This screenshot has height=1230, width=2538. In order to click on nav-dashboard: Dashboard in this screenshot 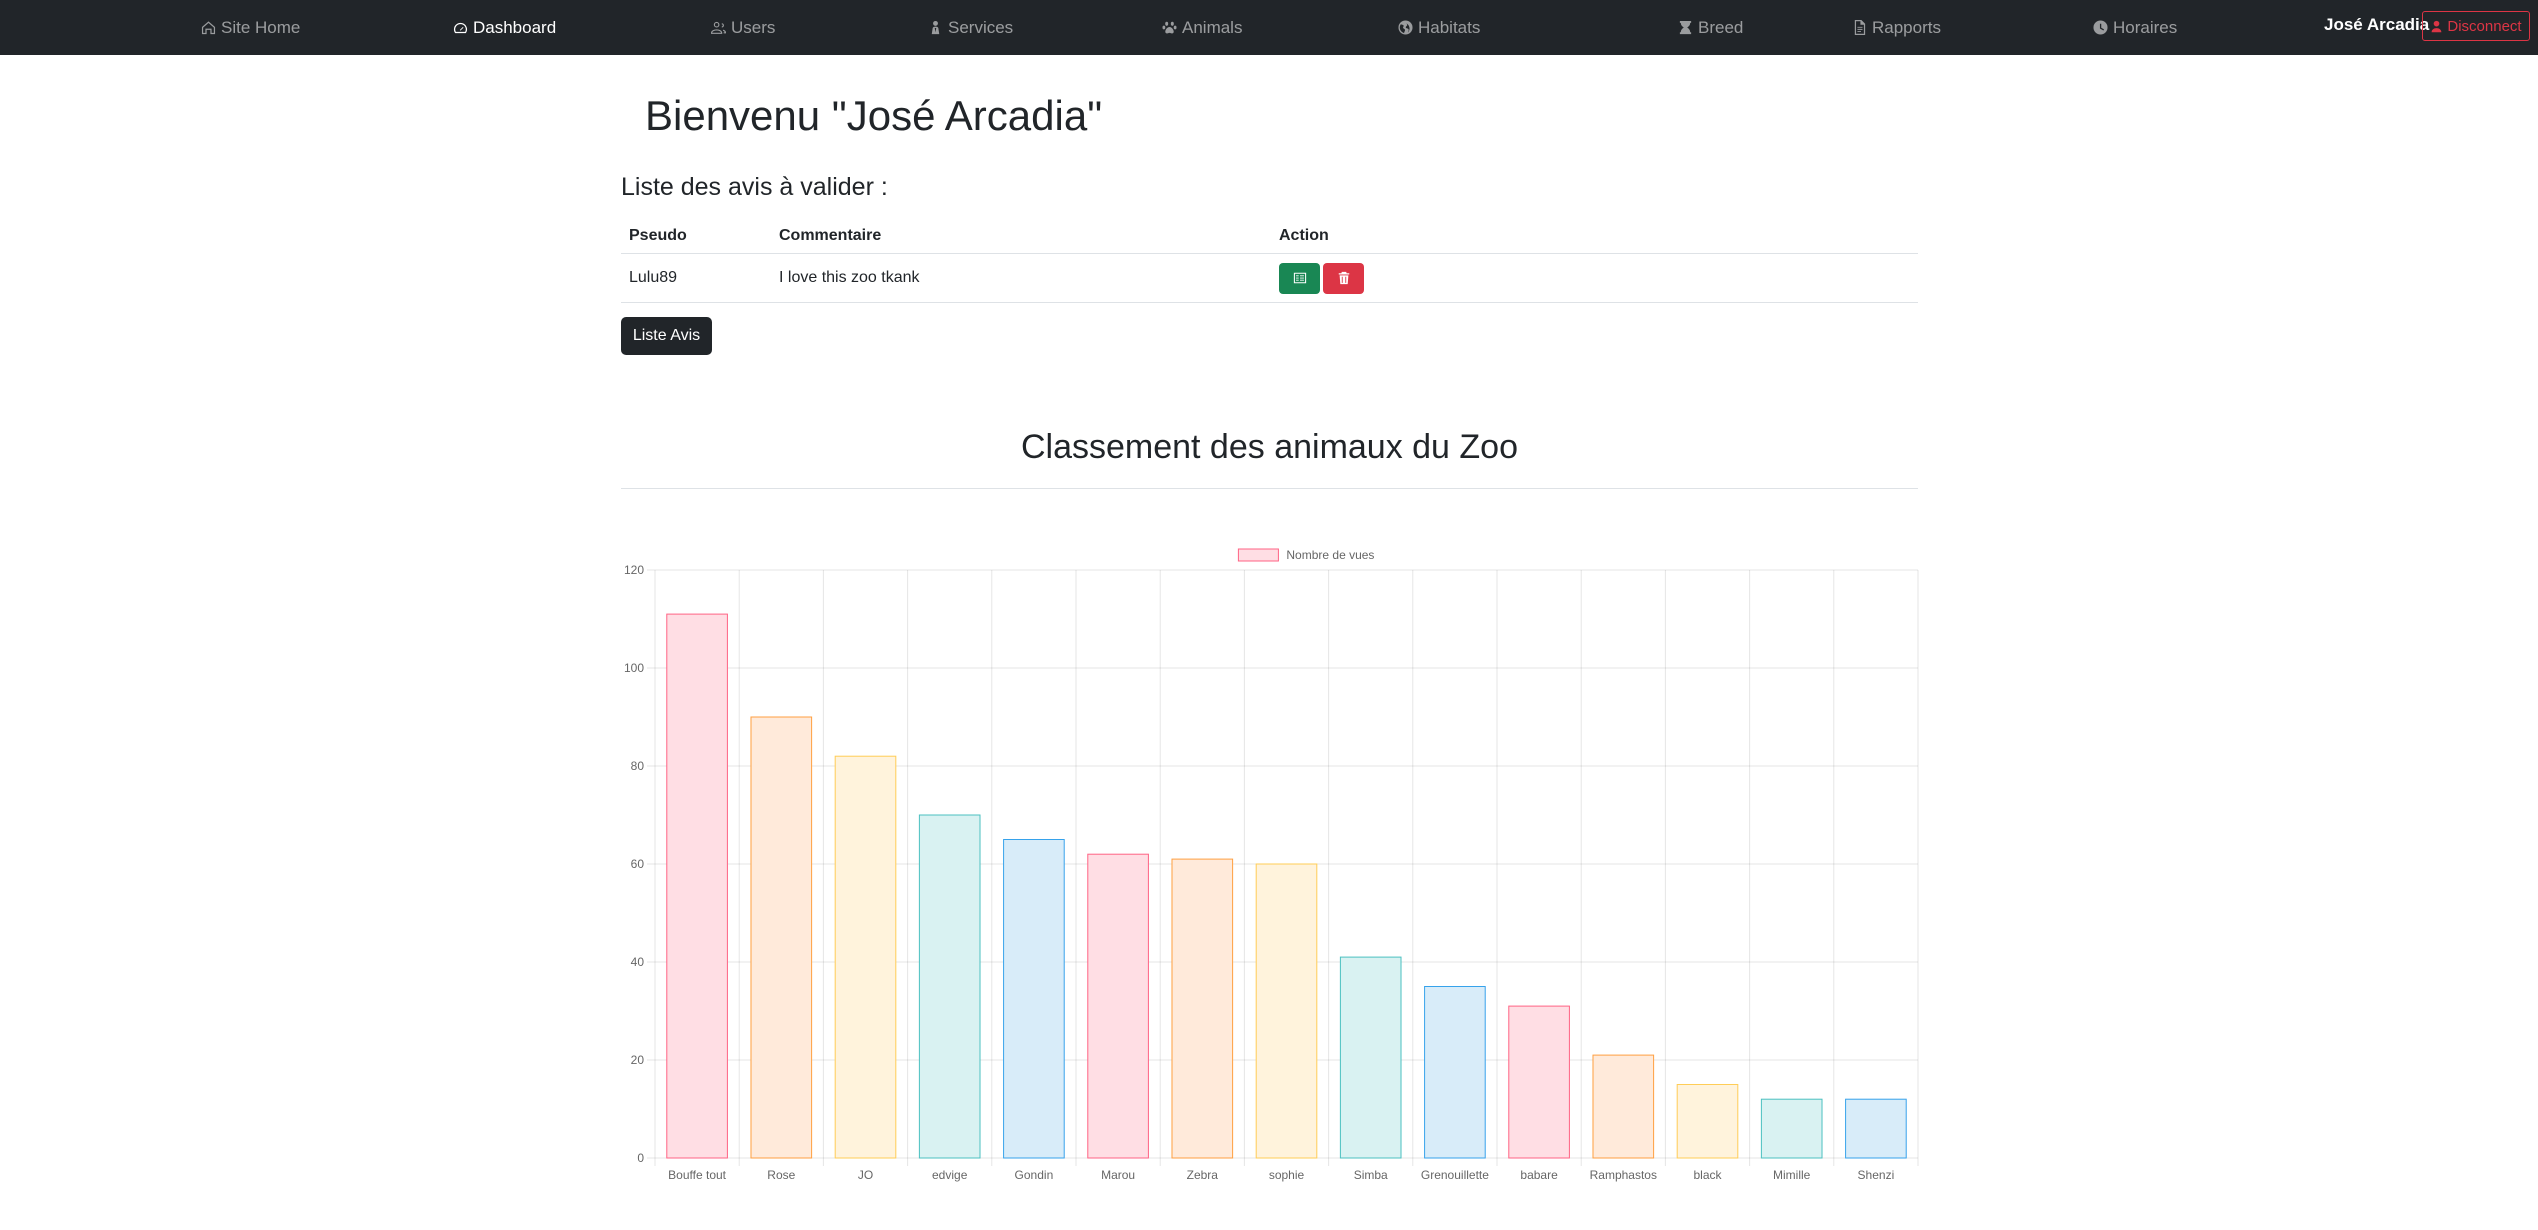, I will do `click(504, 27)`.